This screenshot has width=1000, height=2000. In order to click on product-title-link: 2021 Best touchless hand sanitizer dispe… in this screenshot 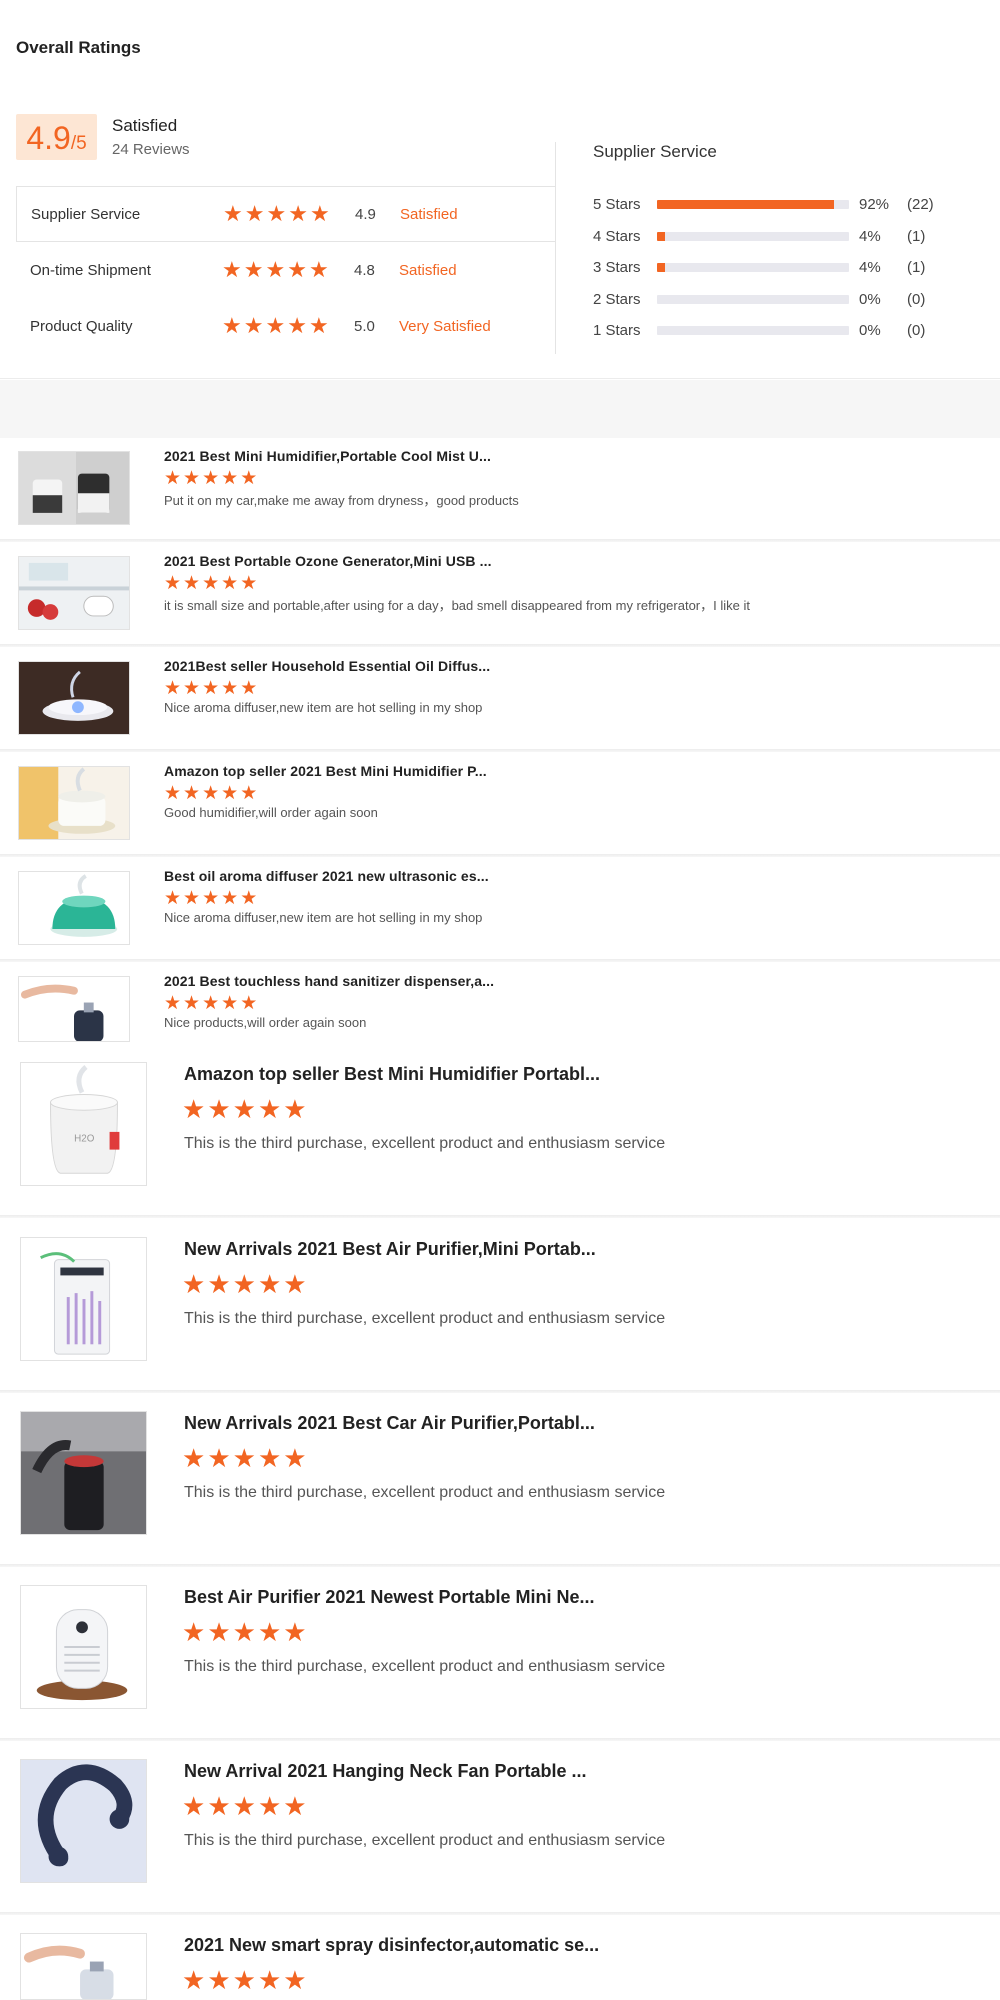, I will do `click(329, 981)`.